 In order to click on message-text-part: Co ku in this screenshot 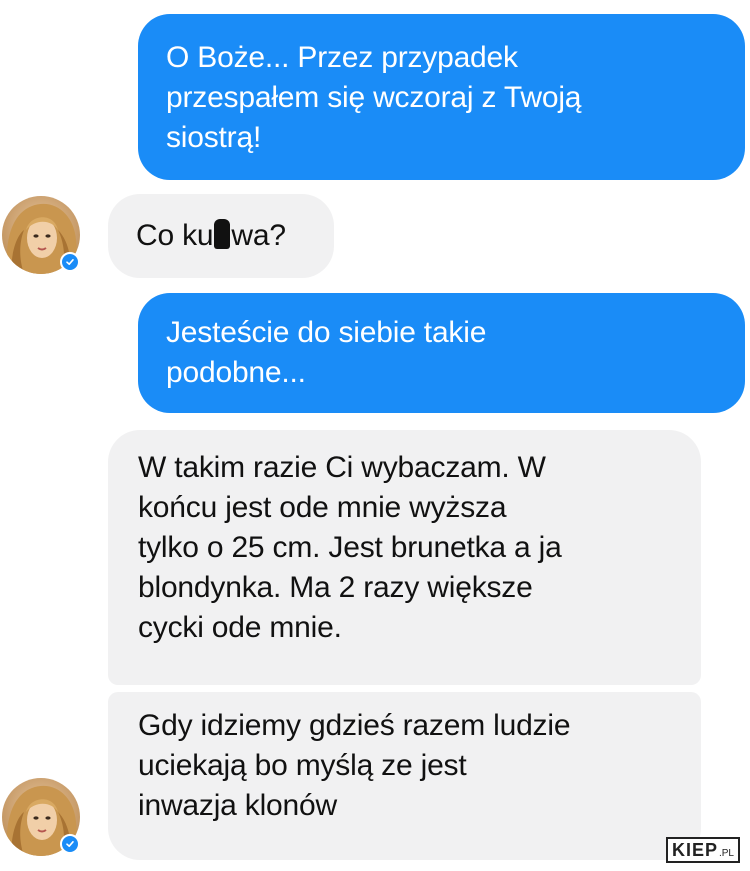, I will do `click(175, 235)`.